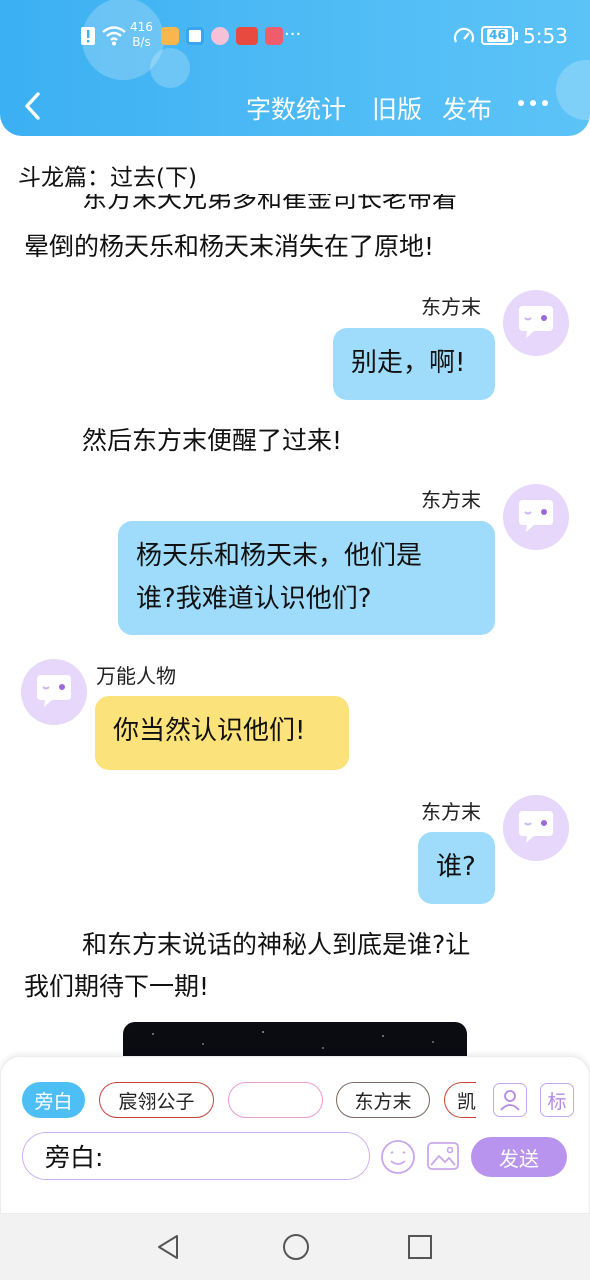  What do you see at coordinates (557, 1100) in the screenshot?
I see `mark-button: 标` at bounding box center [557, 1100].